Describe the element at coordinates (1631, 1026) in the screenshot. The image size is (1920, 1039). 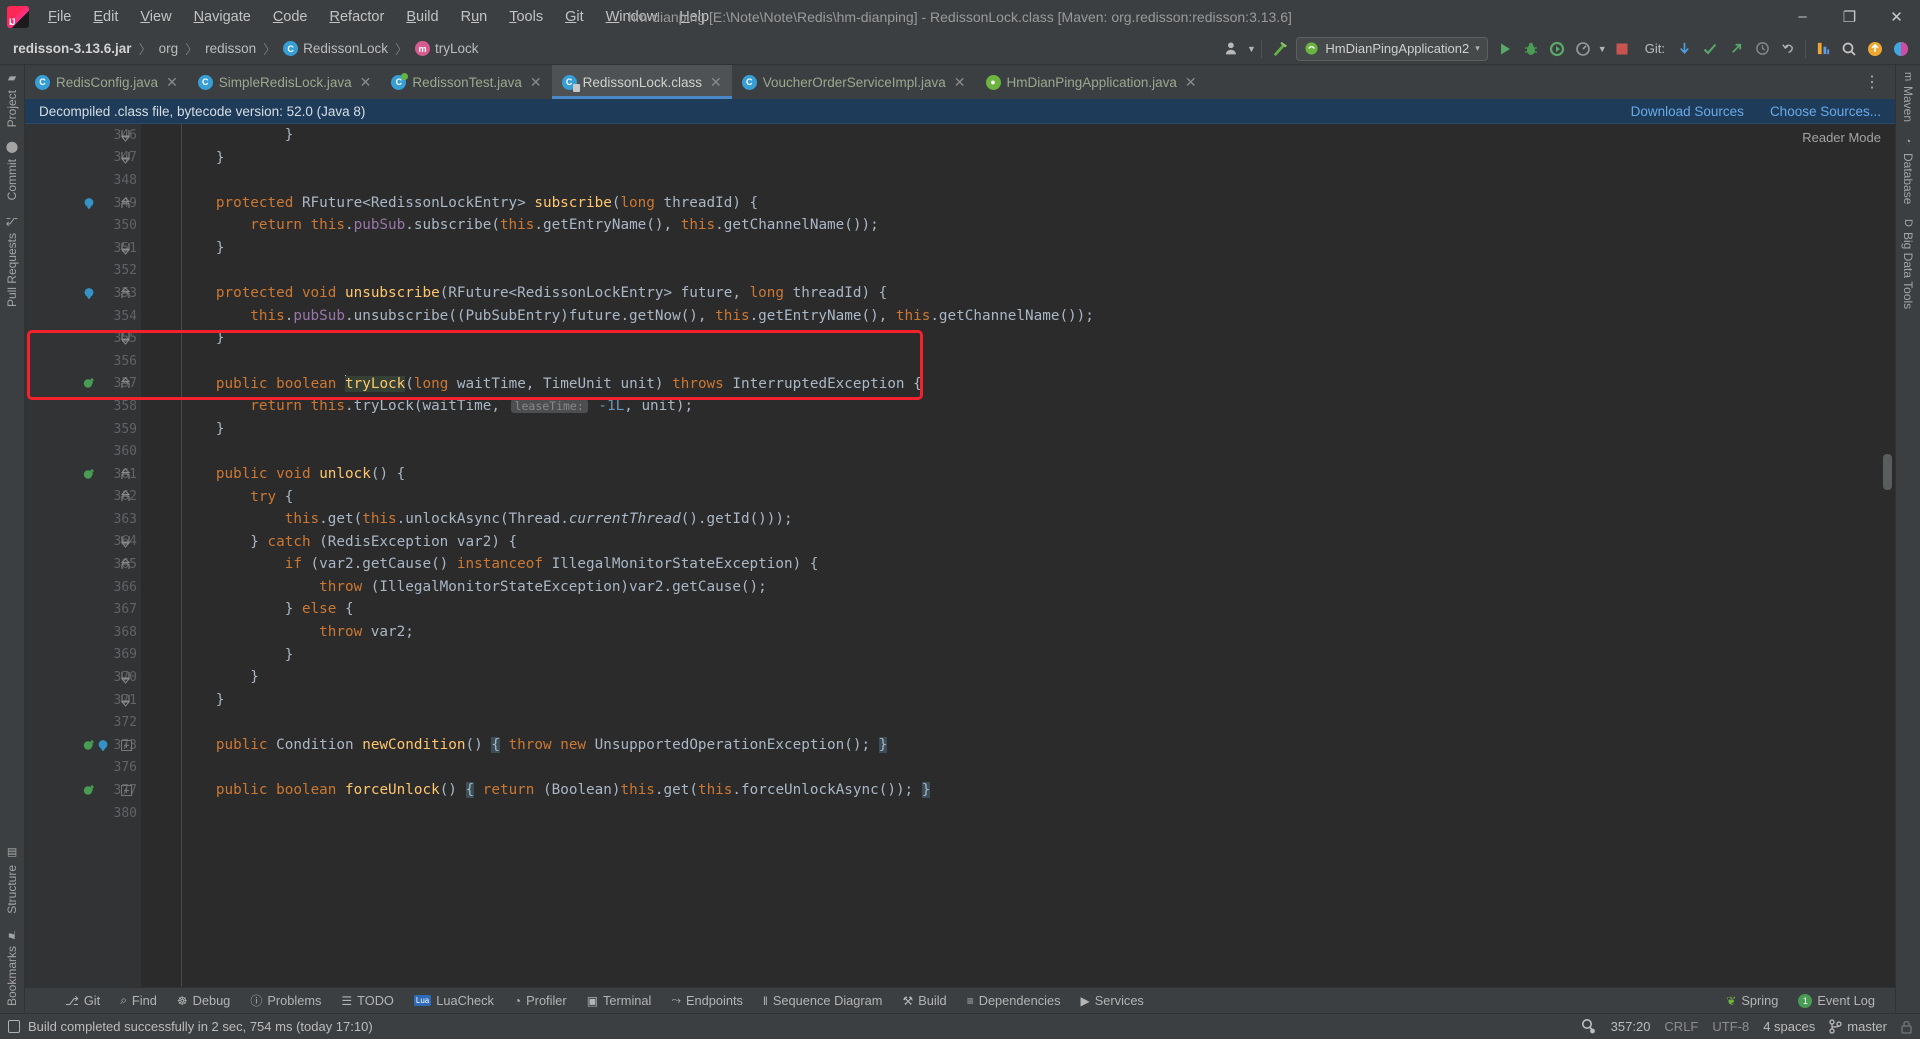
I see `caret-position: 357:20` at that location.